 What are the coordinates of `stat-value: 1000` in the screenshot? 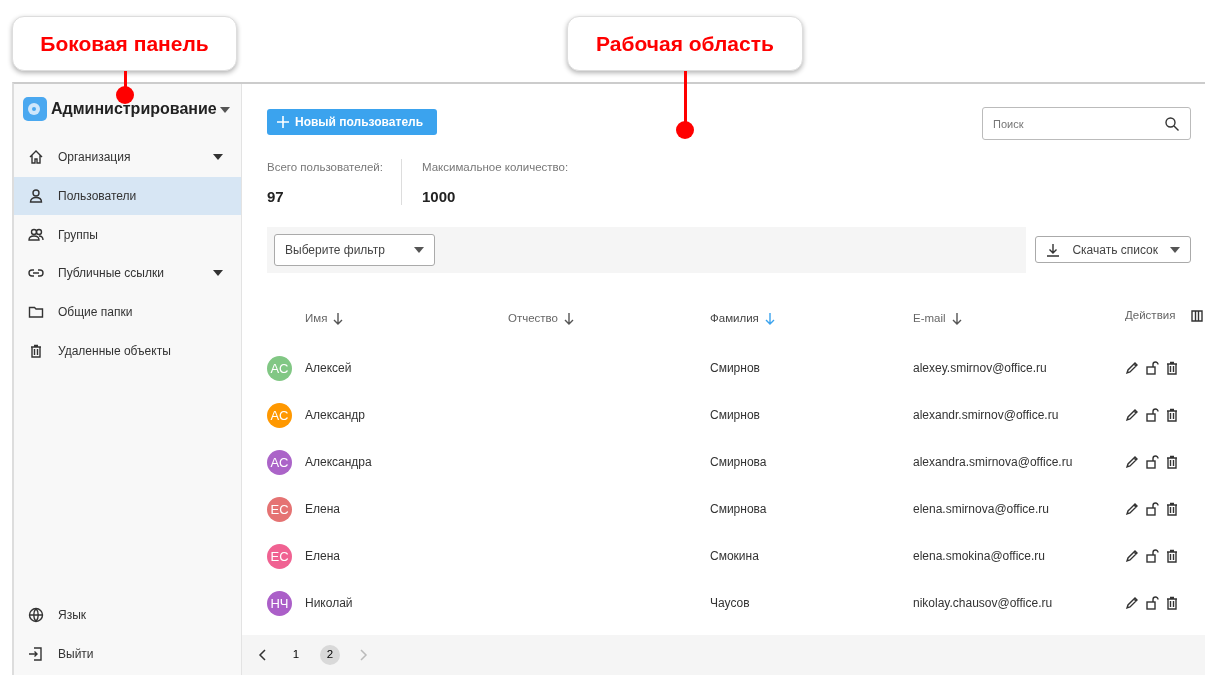 It's located at (439, 197).